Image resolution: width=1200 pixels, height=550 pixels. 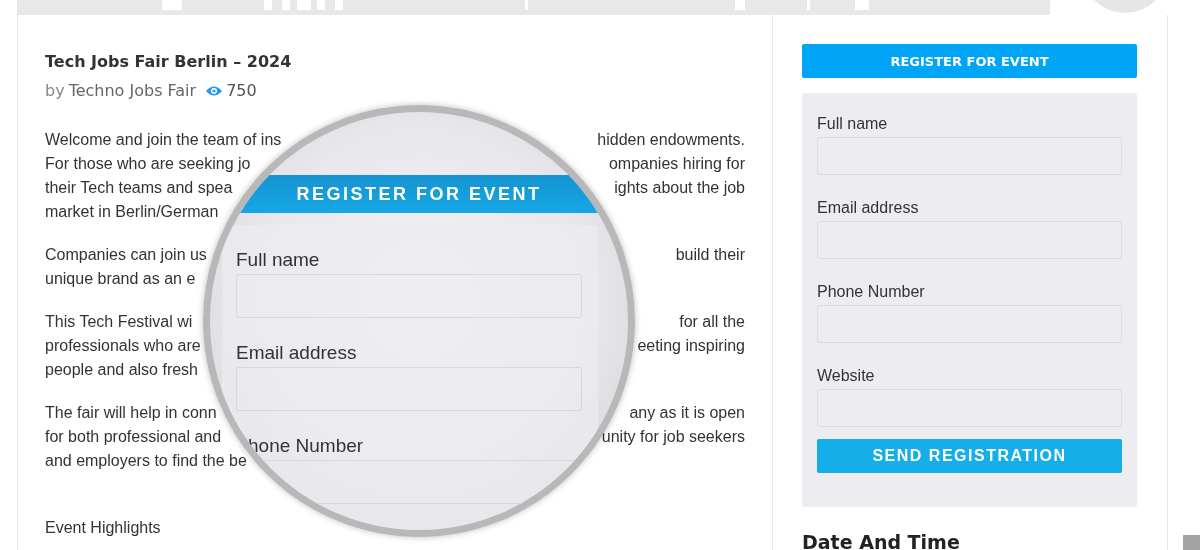 I want to click on eye-icon, so click(x=214, y=90).